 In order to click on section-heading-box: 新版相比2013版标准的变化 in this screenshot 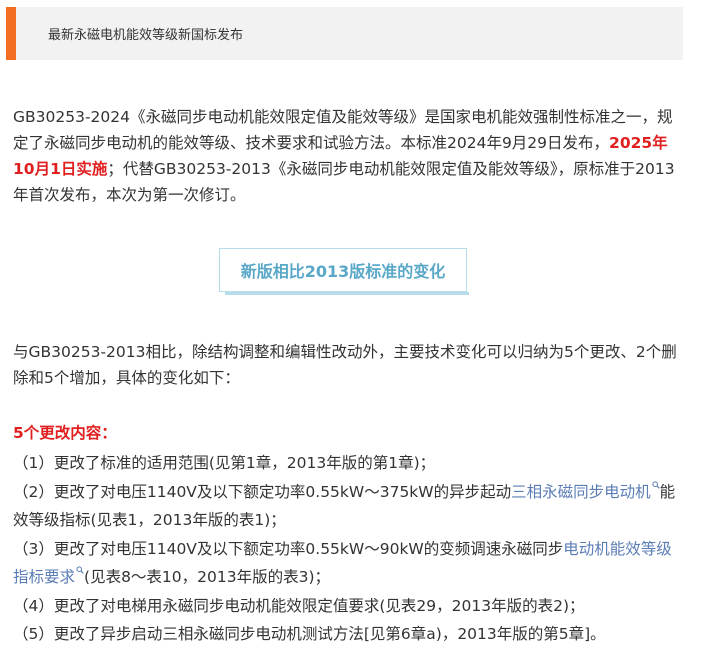, I will do `click(344, 272)`.